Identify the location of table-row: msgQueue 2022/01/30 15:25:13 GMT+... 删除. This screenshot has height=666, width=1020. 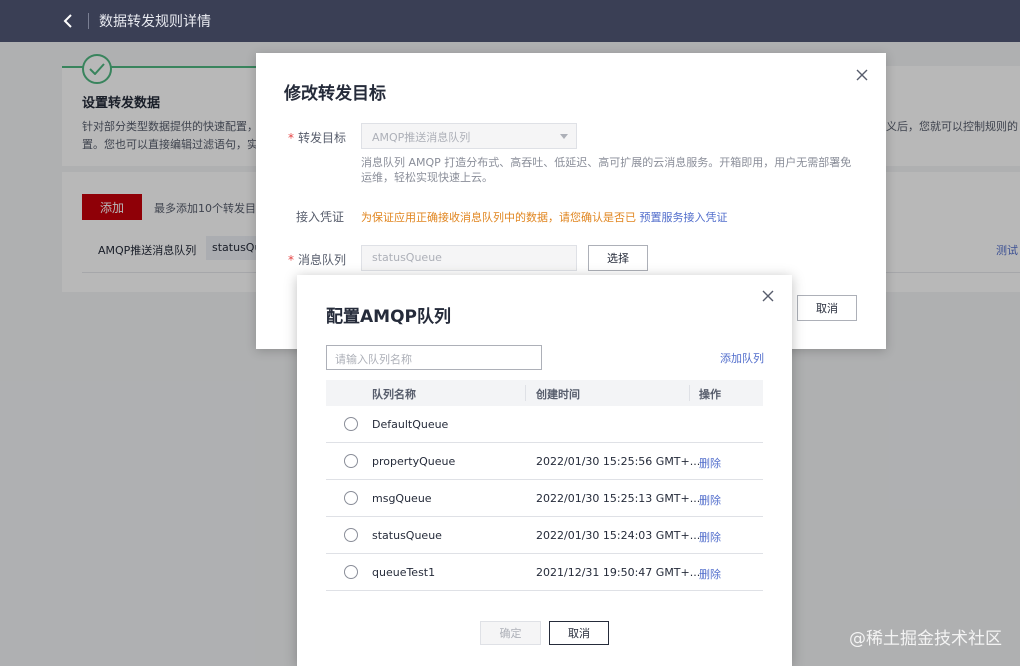
(544, 498).